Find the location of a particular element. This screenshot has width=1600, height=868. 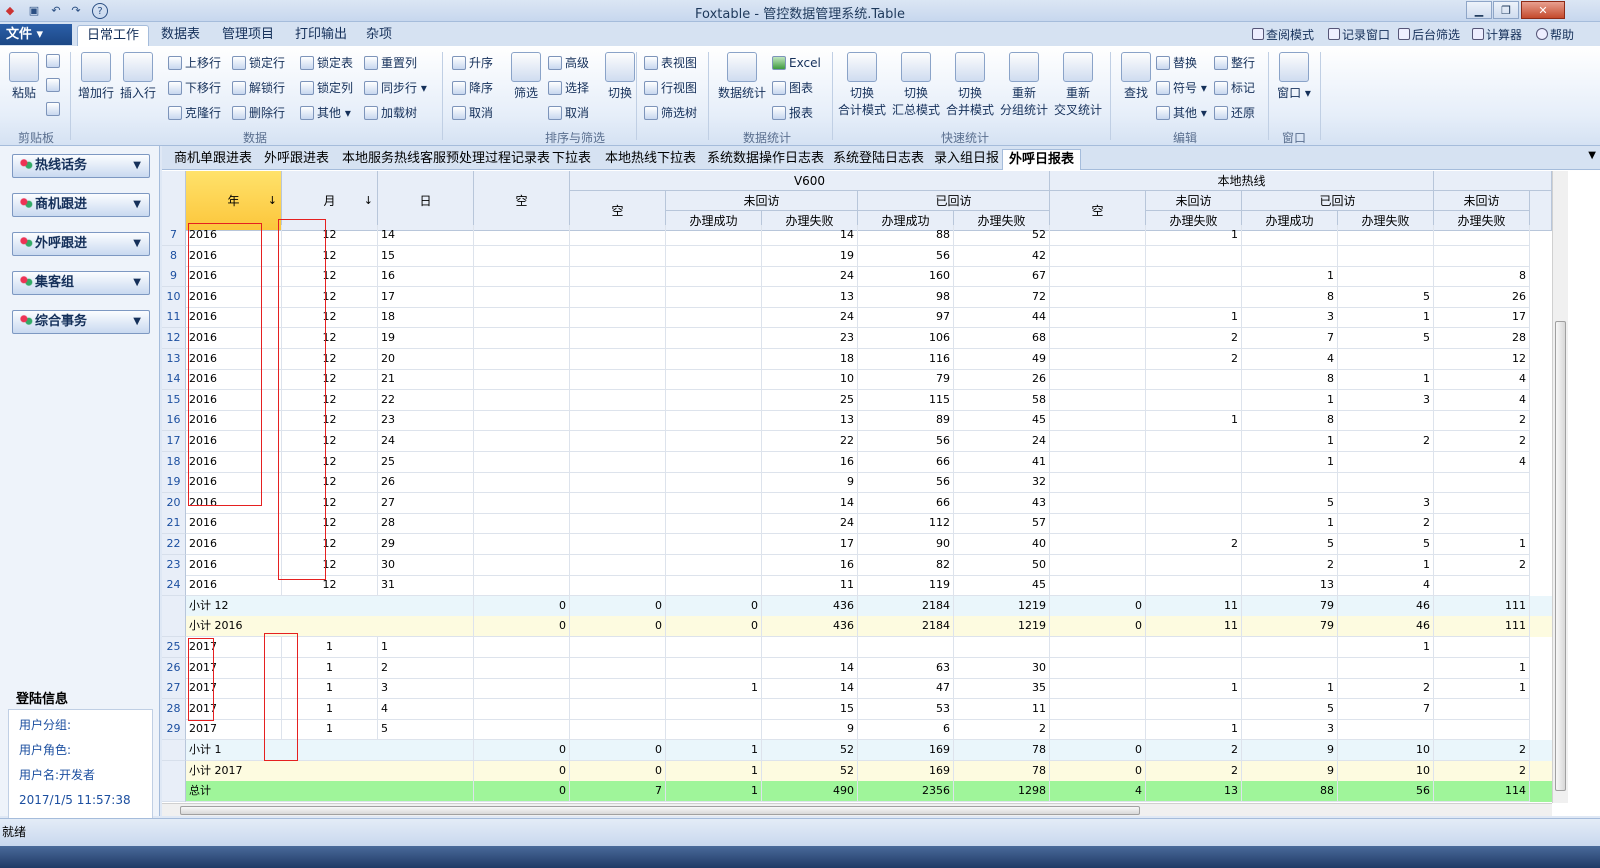

cell-v4: 1298 is located at coordinates (1002, 791).